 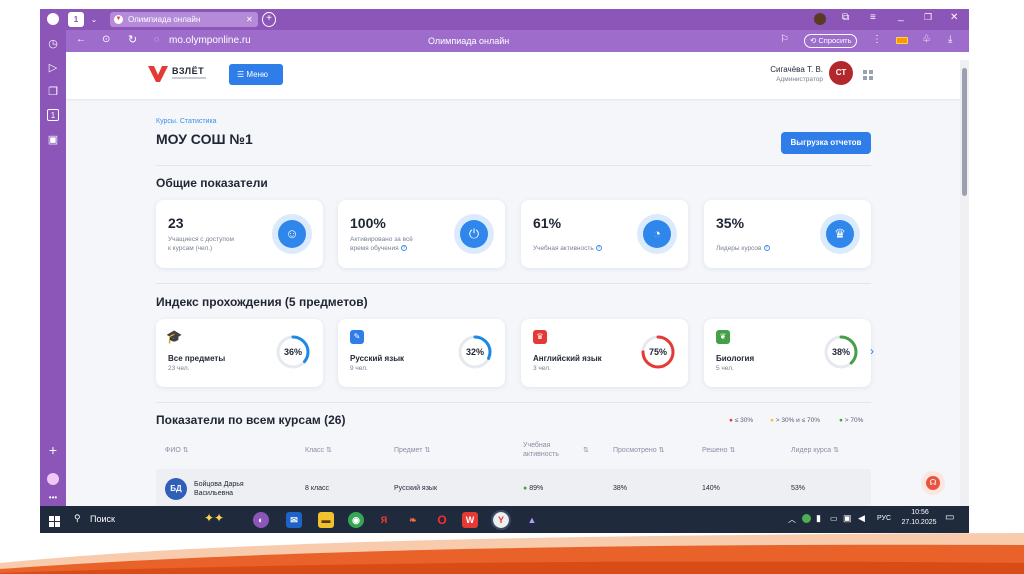 What do you see at coordinates (658, 352) in the screenshot?
I see `ring-percent-label: 75%` at bounding box center [658, 352].